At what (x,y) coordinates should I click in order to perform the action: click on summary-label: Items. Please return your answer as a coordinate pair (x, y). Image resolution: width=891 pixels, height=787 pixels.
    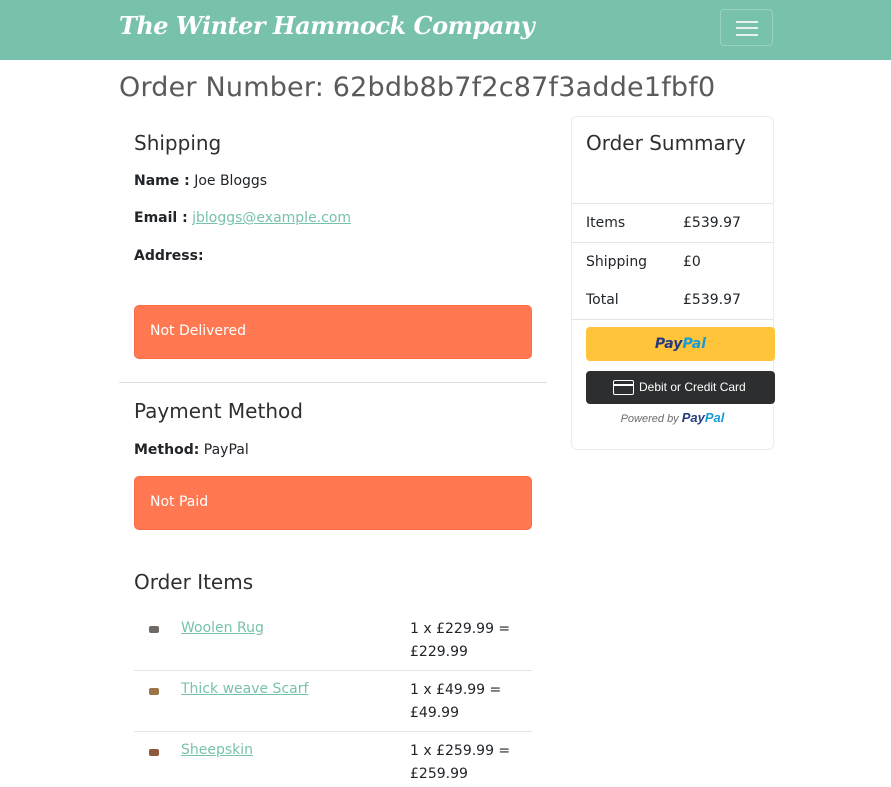
    Looking at the image, I should click on (606, 223).